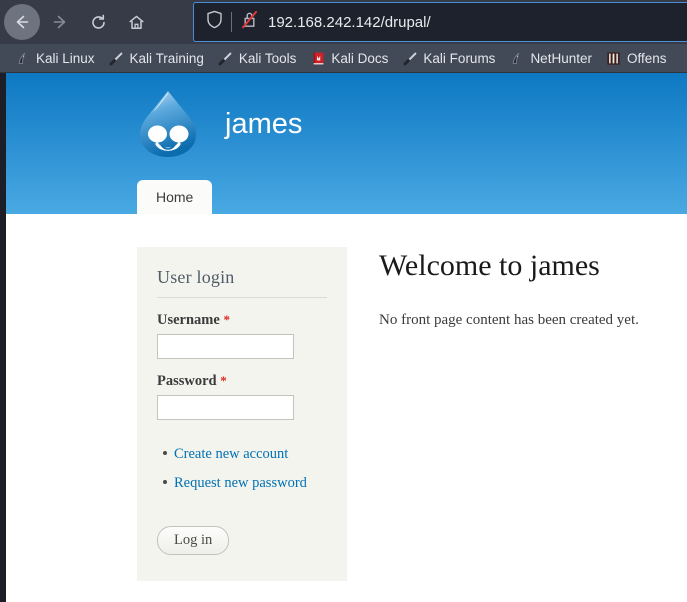  I want to click on navigation-buttons, so click(77, 22).